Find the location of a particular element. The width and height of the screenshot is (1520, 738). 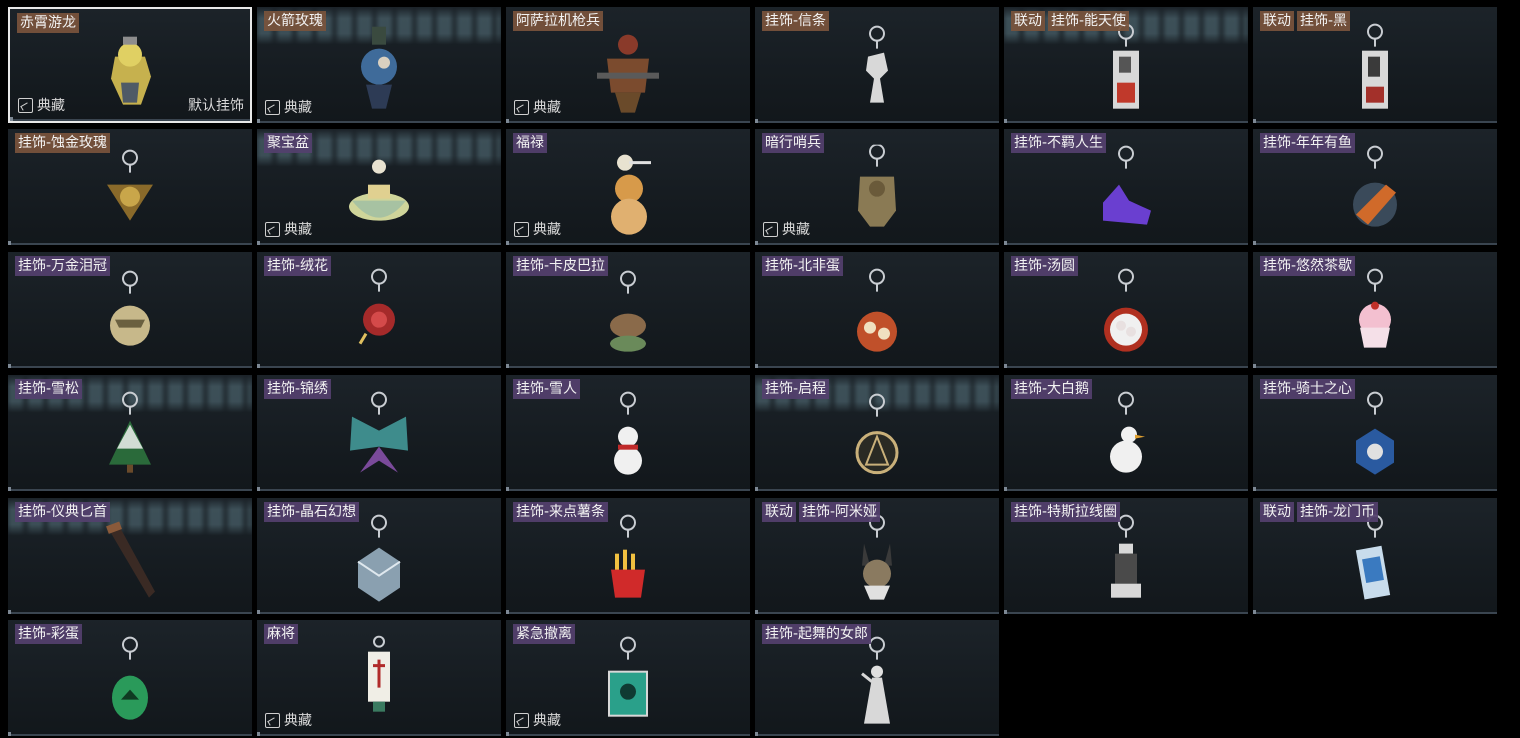

goose-charm-icon is located at coordinates (1126, 437).